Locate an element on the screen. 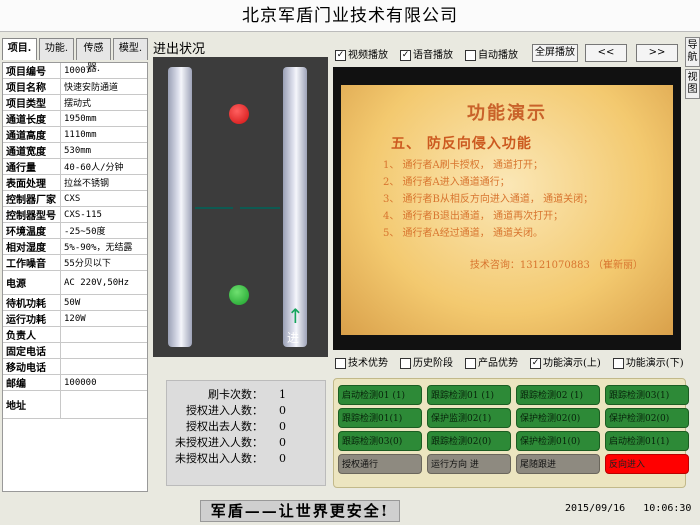  spec-key: 控制器厂家 is located at coordinates (32, 198).